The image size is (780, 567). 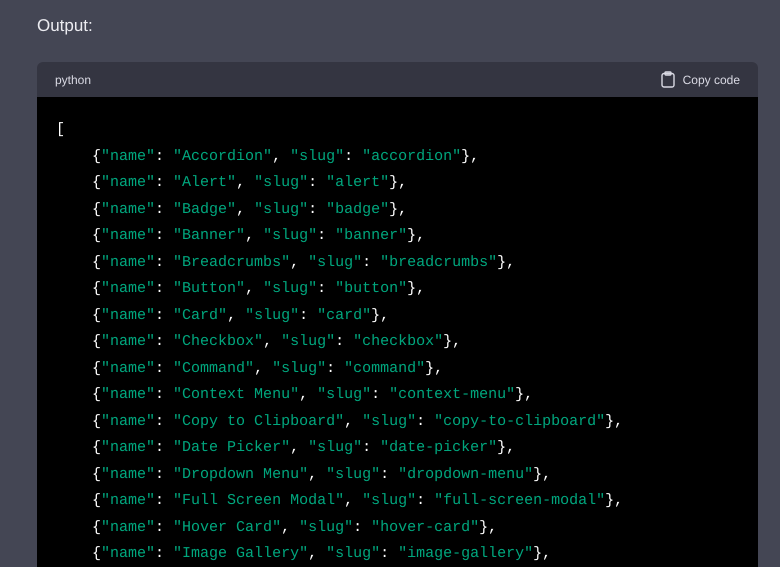 What do you see at coordinates (312, 395) in the screenshot?
I see `code-line: {"name": "Context Menu", "slug": "context-menu"},` at bounding box center [312, 395].